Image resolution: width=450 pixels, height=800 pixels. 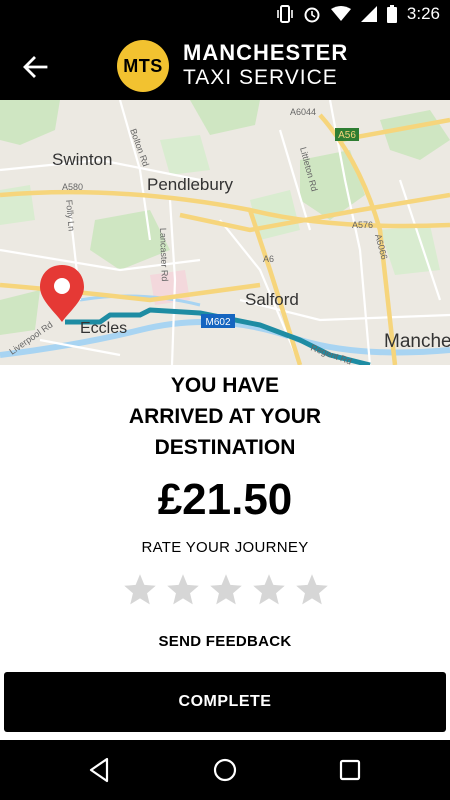 I want to click on arrived-message: YOU HAVE ARRIVED AT YOUR DESTINATION, so click(x=225, y=416).